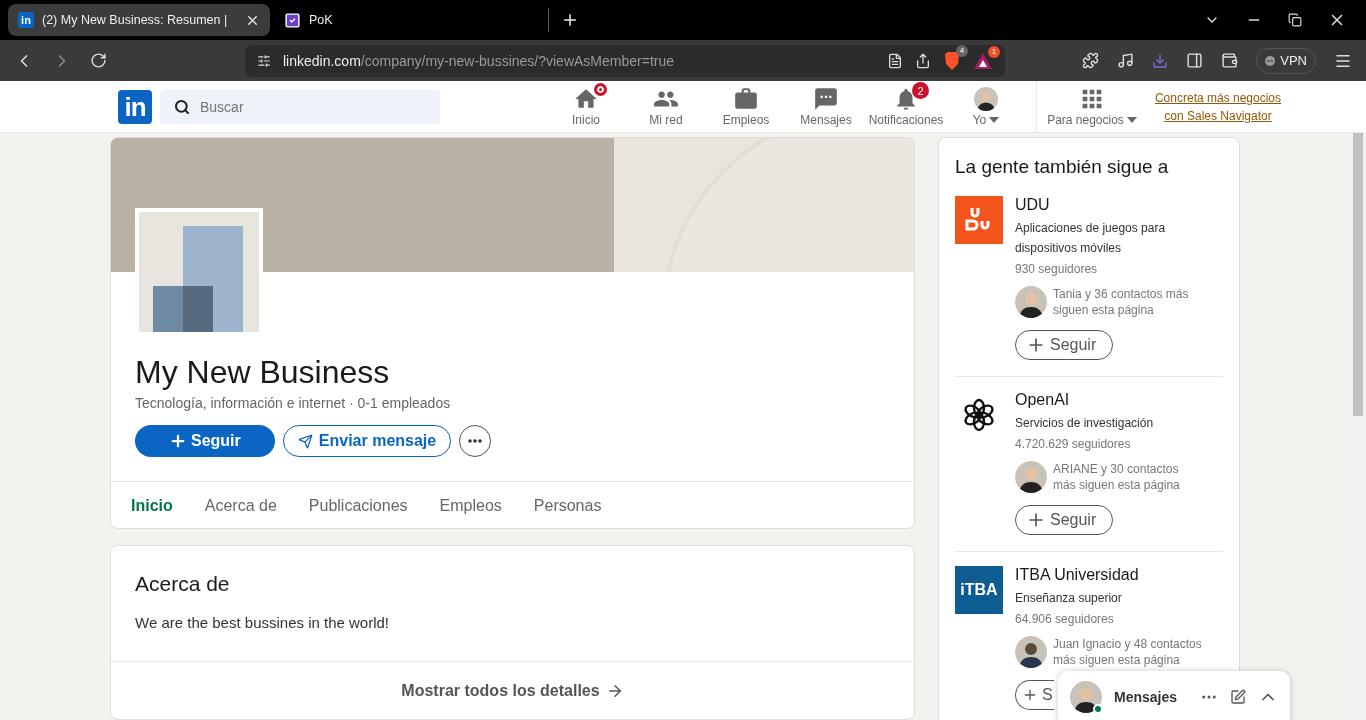  I want to click on puzzle-icon, so click(1091, 60).